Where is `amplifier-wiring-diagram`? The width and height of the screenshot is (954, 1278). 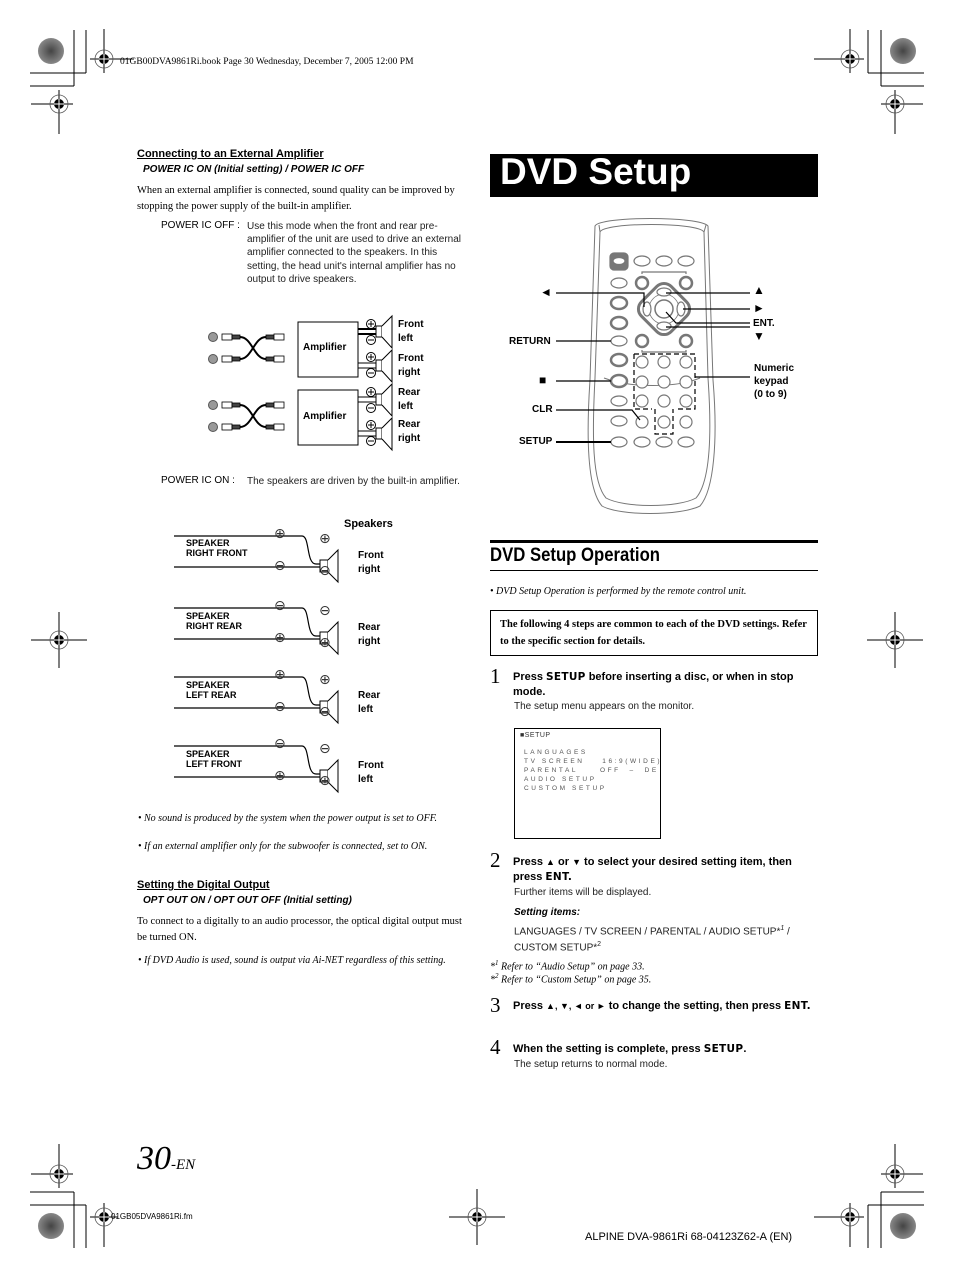 amplifier-wiring-diagram is located at coordinates (300, 383).